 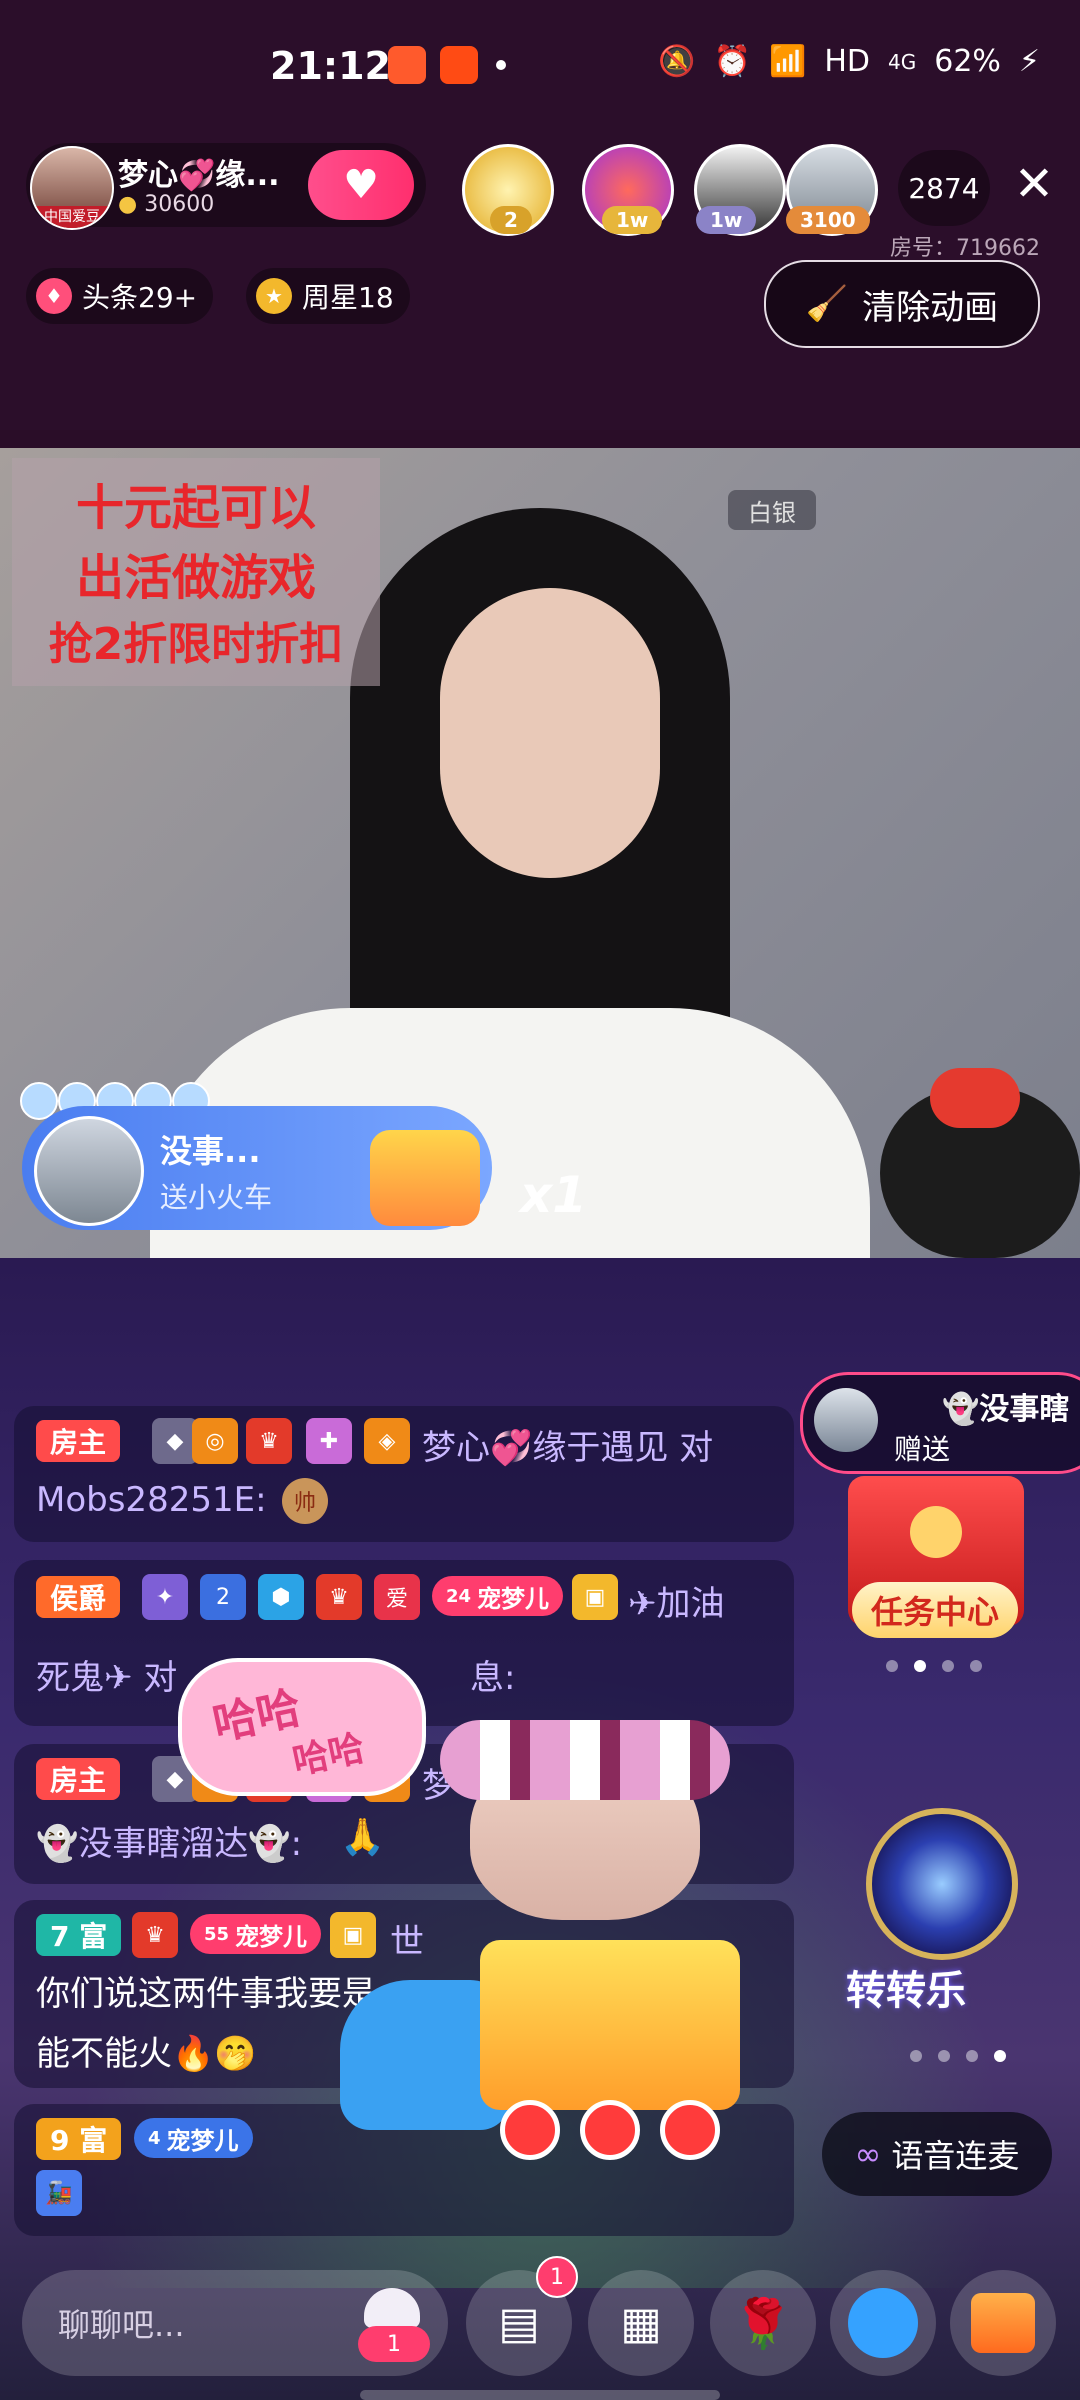 I want to click on grid-icon: ▦, so click(x=641, y=2323).